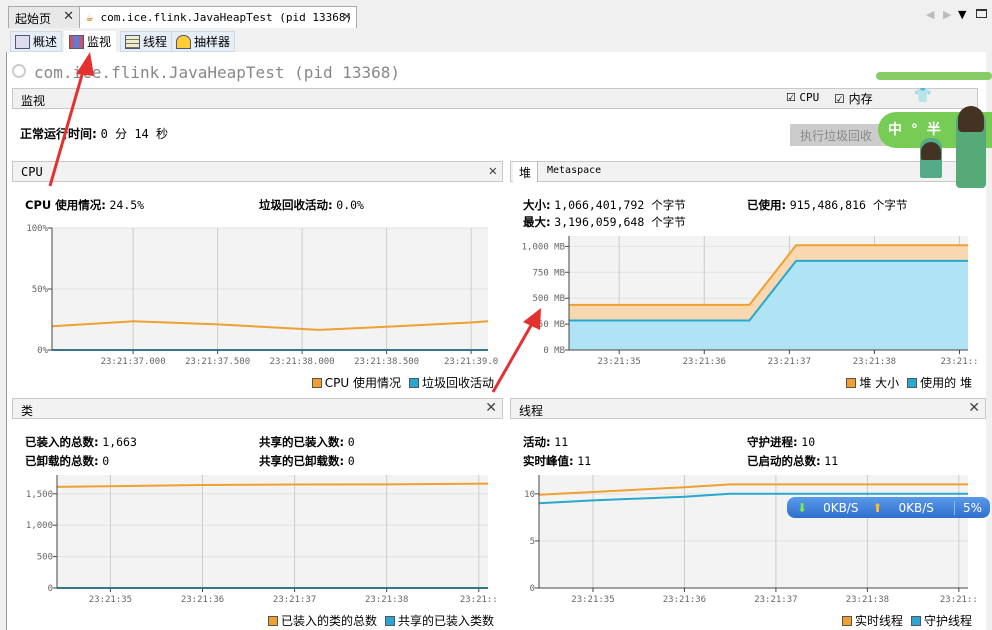 This screenshot has width=992, height=630. What do you see at coordinates (439, 620) in the screenshot?
I see `legend-item: 共享的已装入类数` at bounding box center [439, 620].